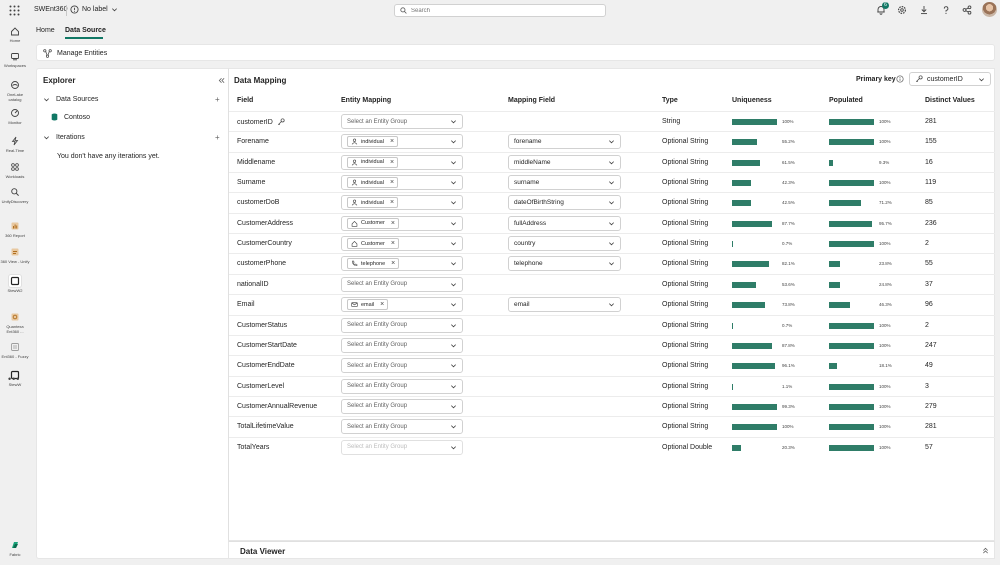  What do you see at coordinates (14, 10) in the screenshot?
I see `app-launcher-icon` at bounding box center [14, 10].